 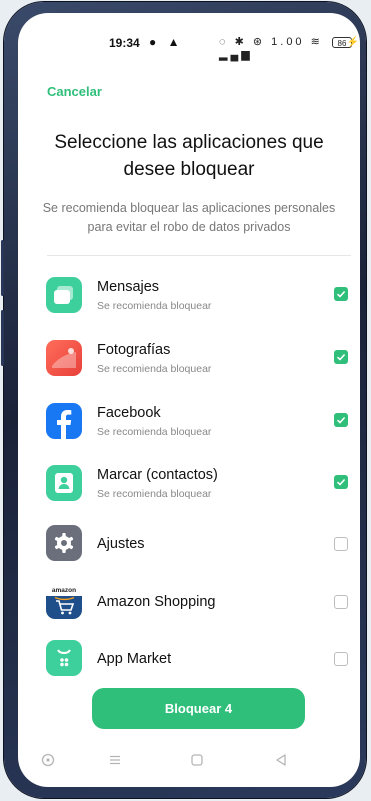 I want to click on battery-icon: 86 ⚡, so click(x=345, y=42).